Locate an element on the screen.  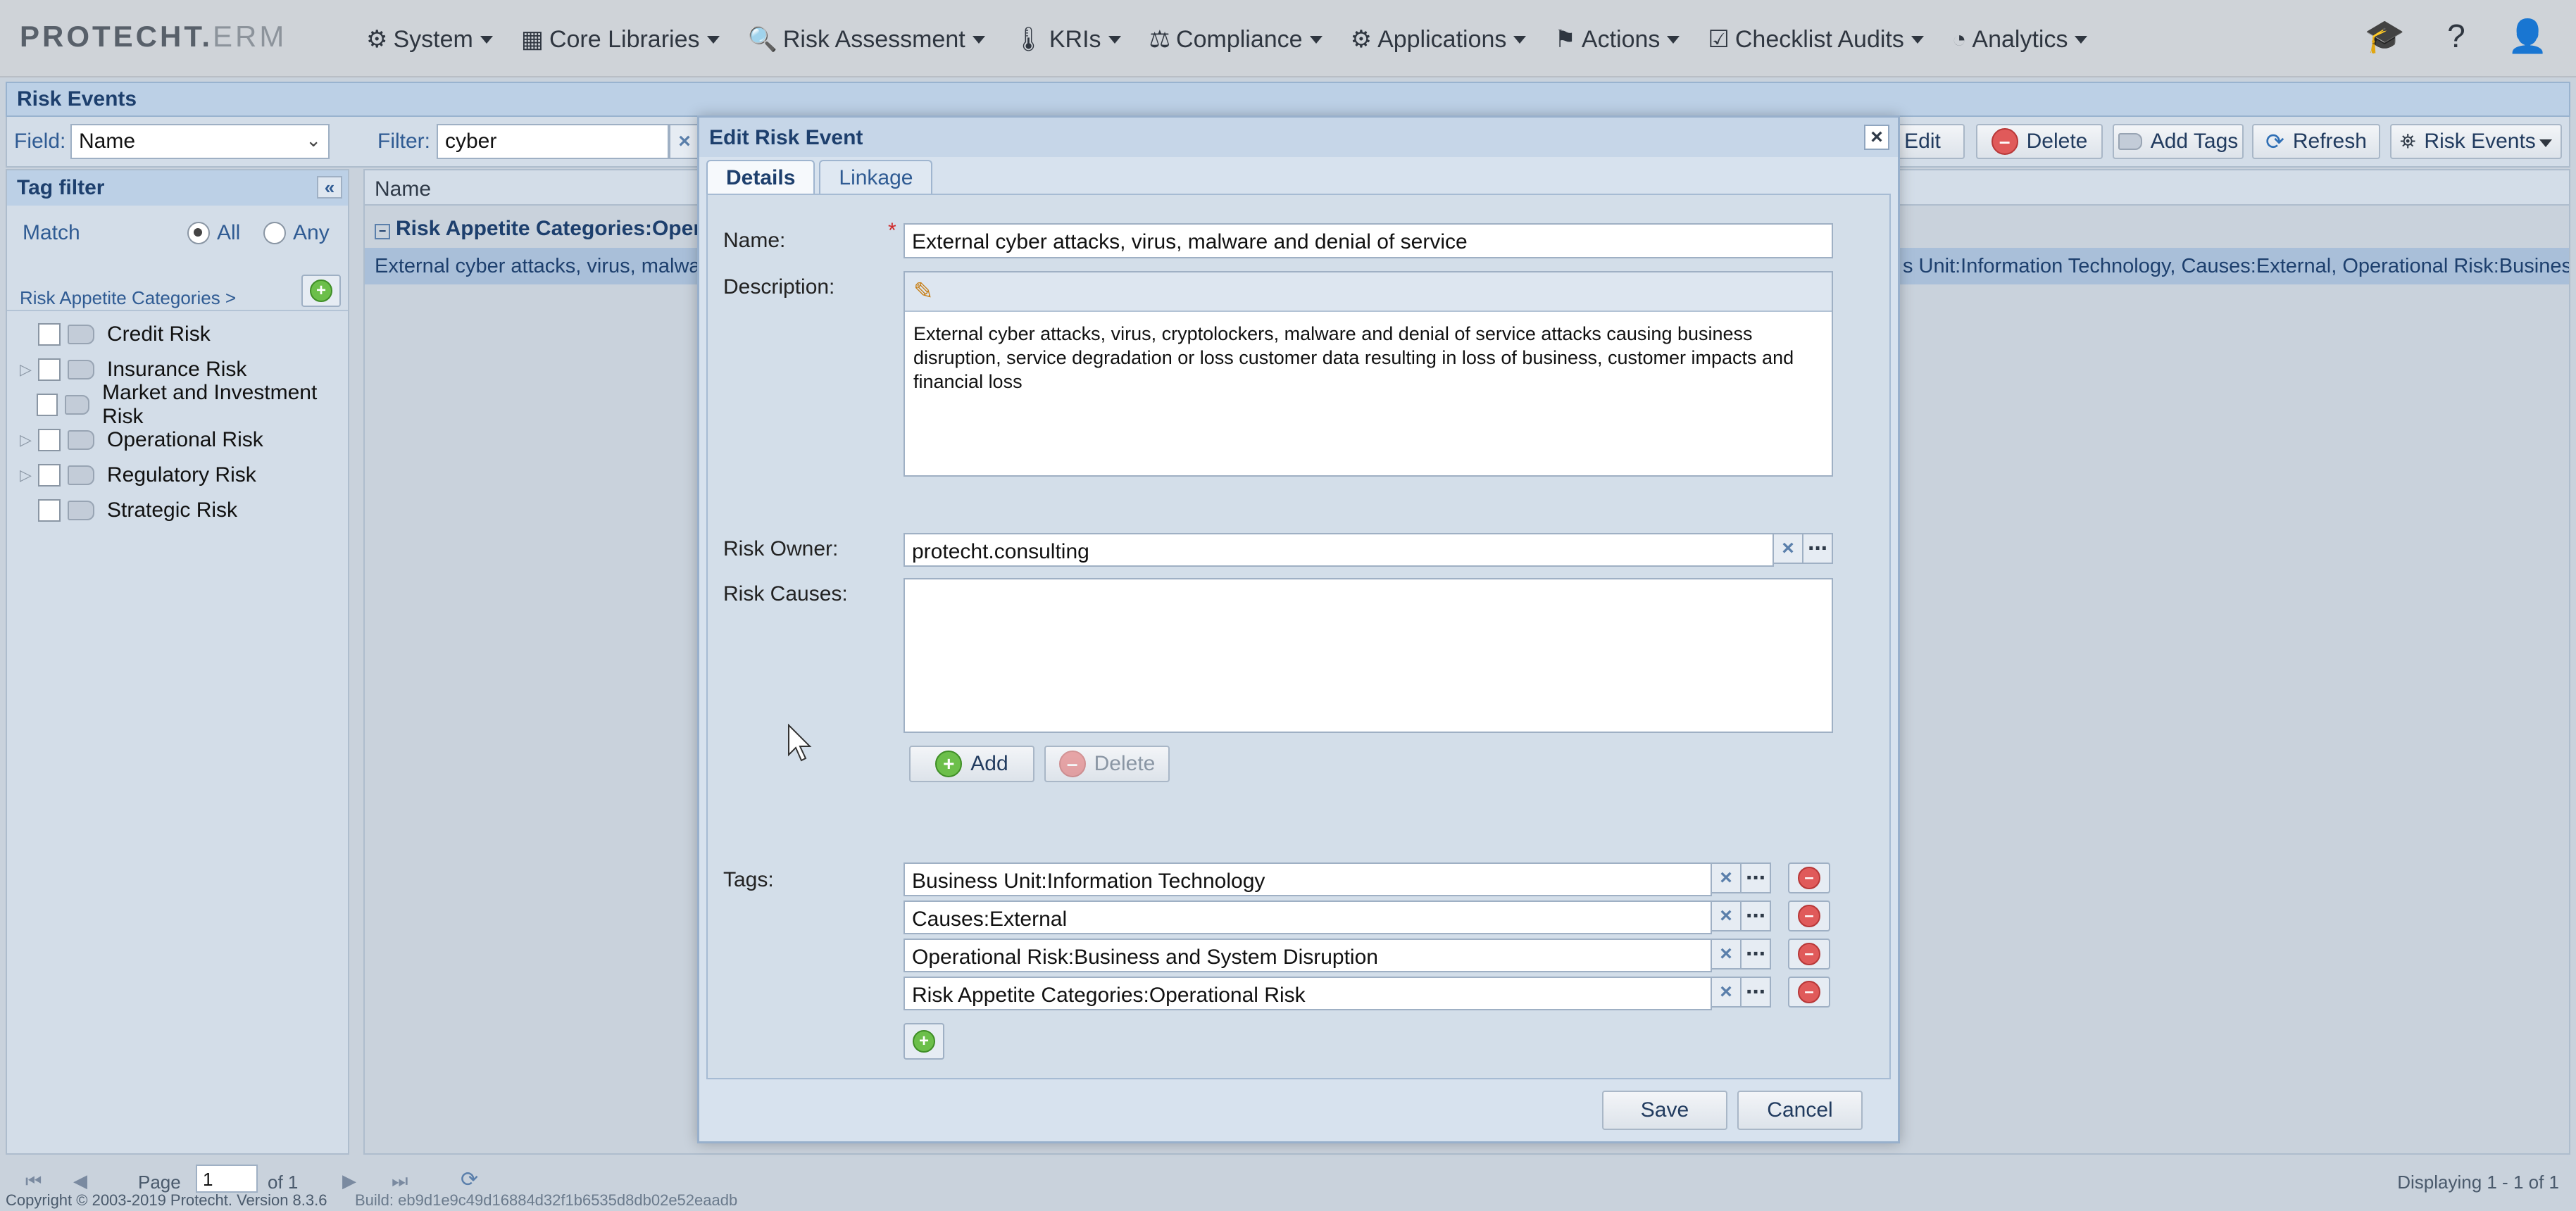
row-name-cell: External cyber attacks, virus, malware a is located at coordinates (555, 266).